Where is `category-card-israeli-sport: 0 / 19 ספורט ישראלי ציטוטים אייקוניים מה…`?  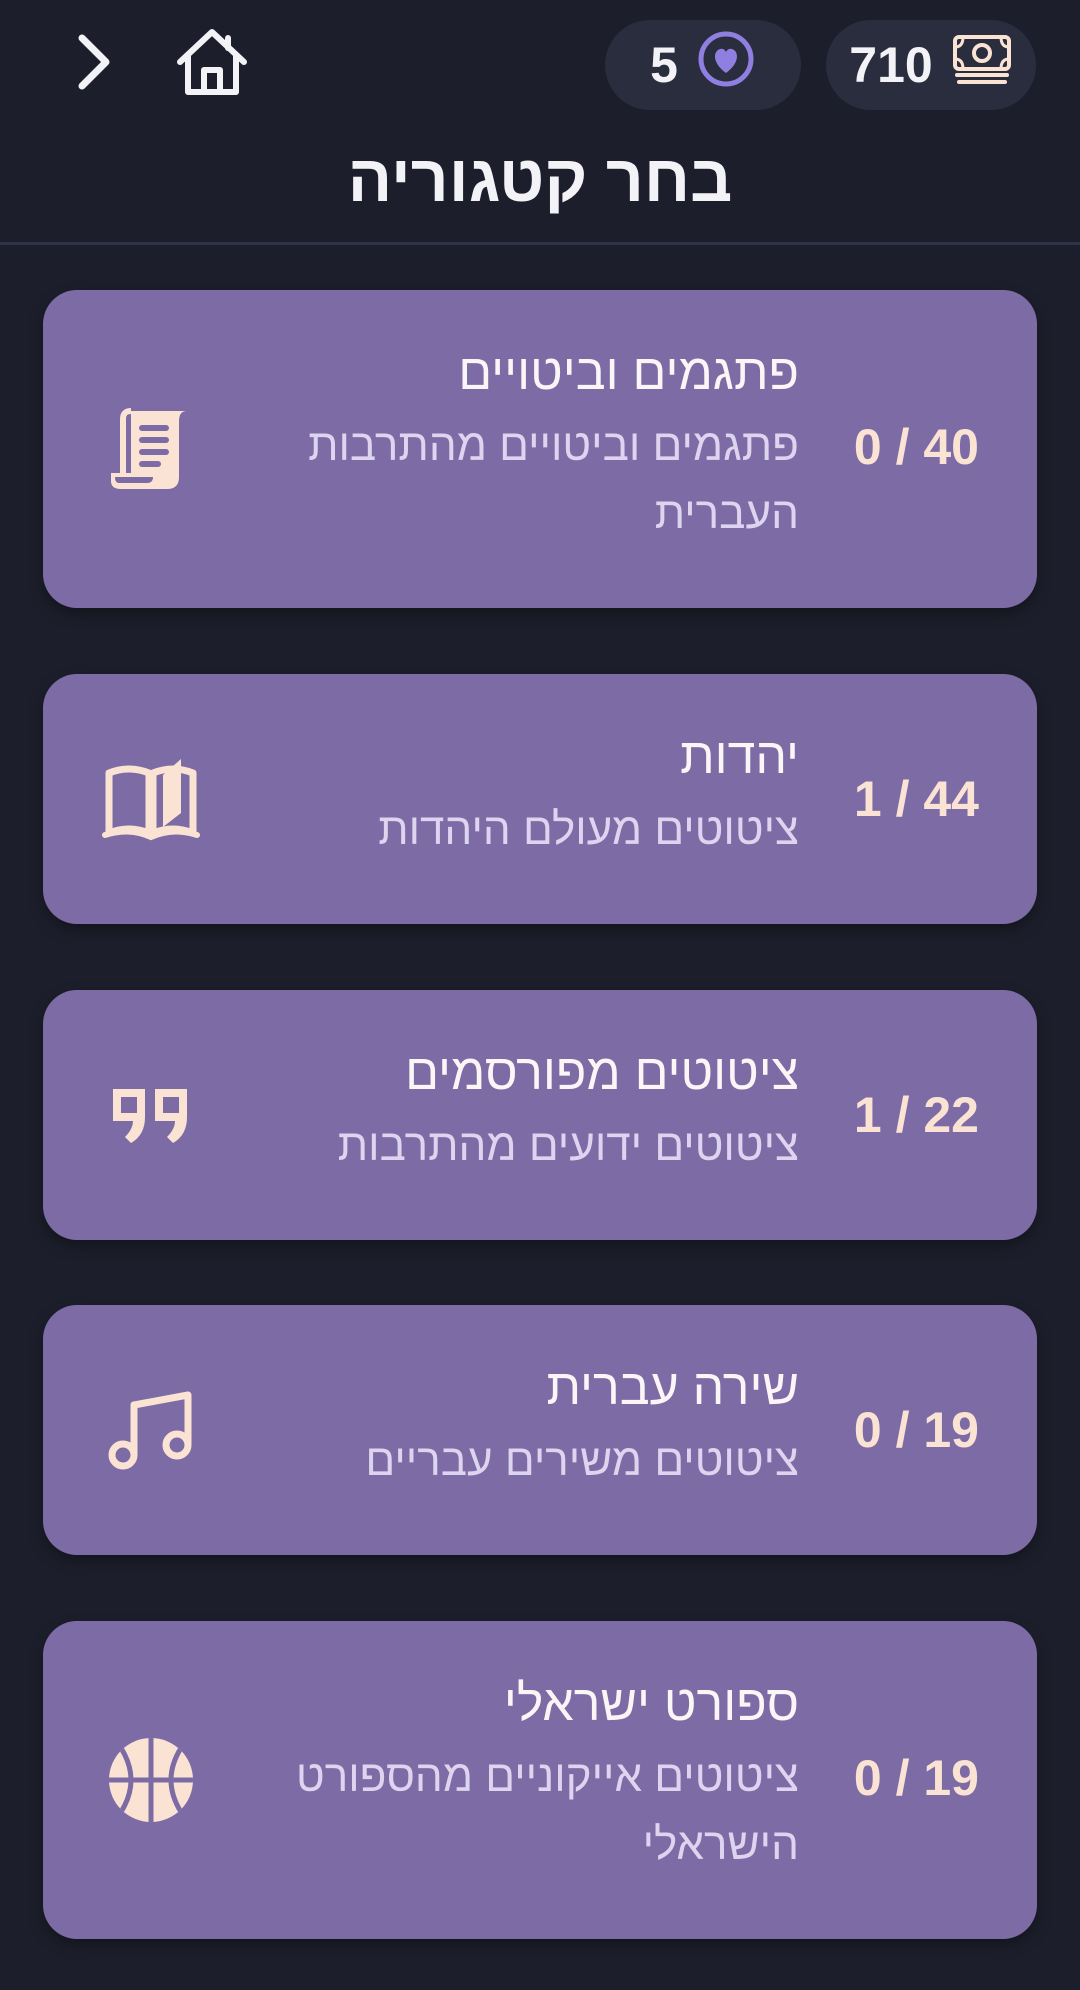
category-card-israeli-sport: 0 / 19 ספורט ישראלי ציטוטים אייקוניים מה… is located at coordinates (540, 1780).